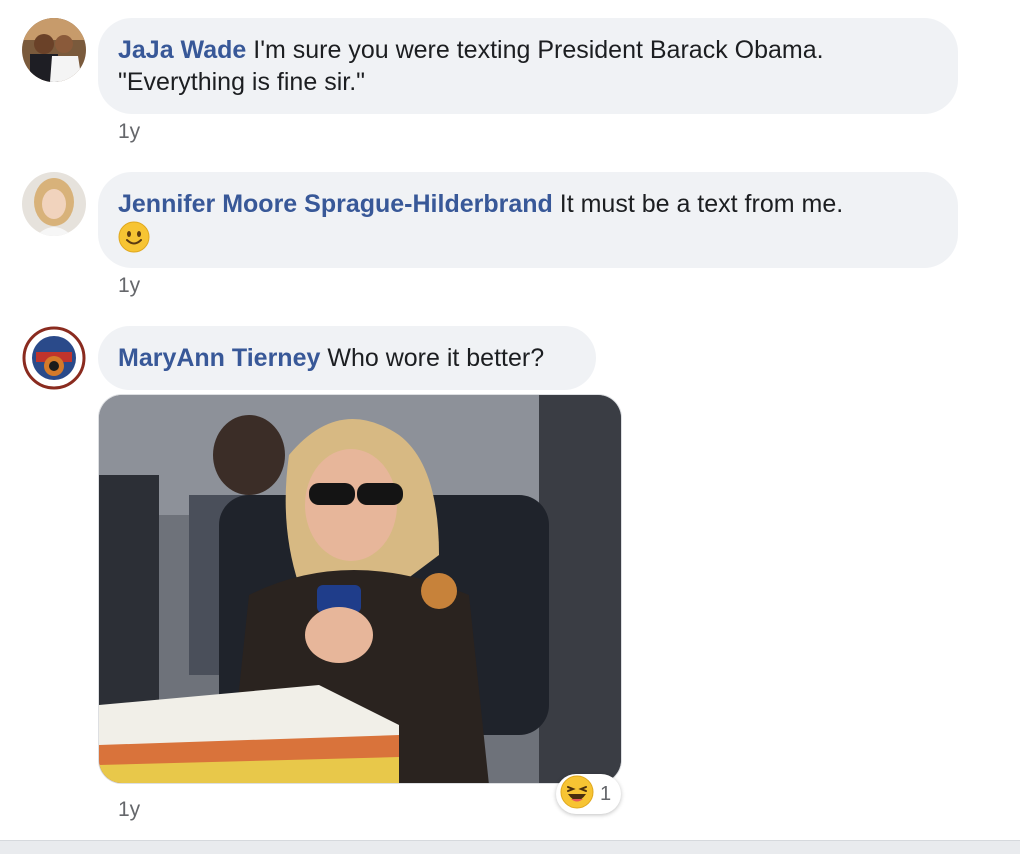 This screenshot has width=1020, height=854. Describe the element at coordinates (510, 847) in the screenshot. I see `bottom-divider` at that location.